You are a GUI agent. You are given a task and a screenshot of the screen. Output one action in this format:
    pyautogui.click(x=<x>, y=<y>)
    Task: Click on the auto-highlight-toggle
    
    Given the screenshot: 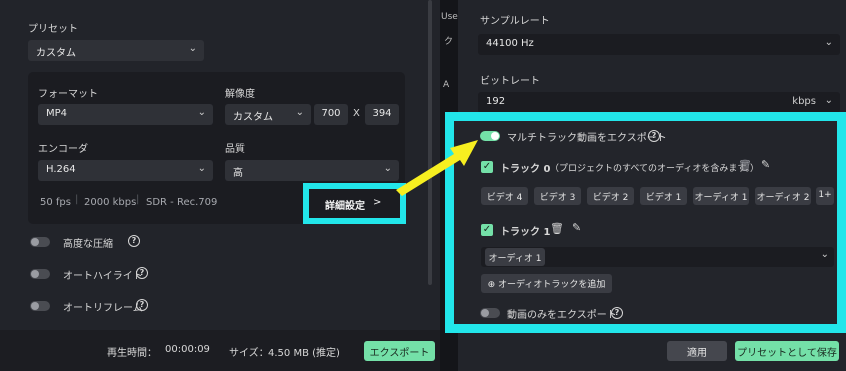 What is the action you would take?
    pyautogui.click(x=40, y=274)
    